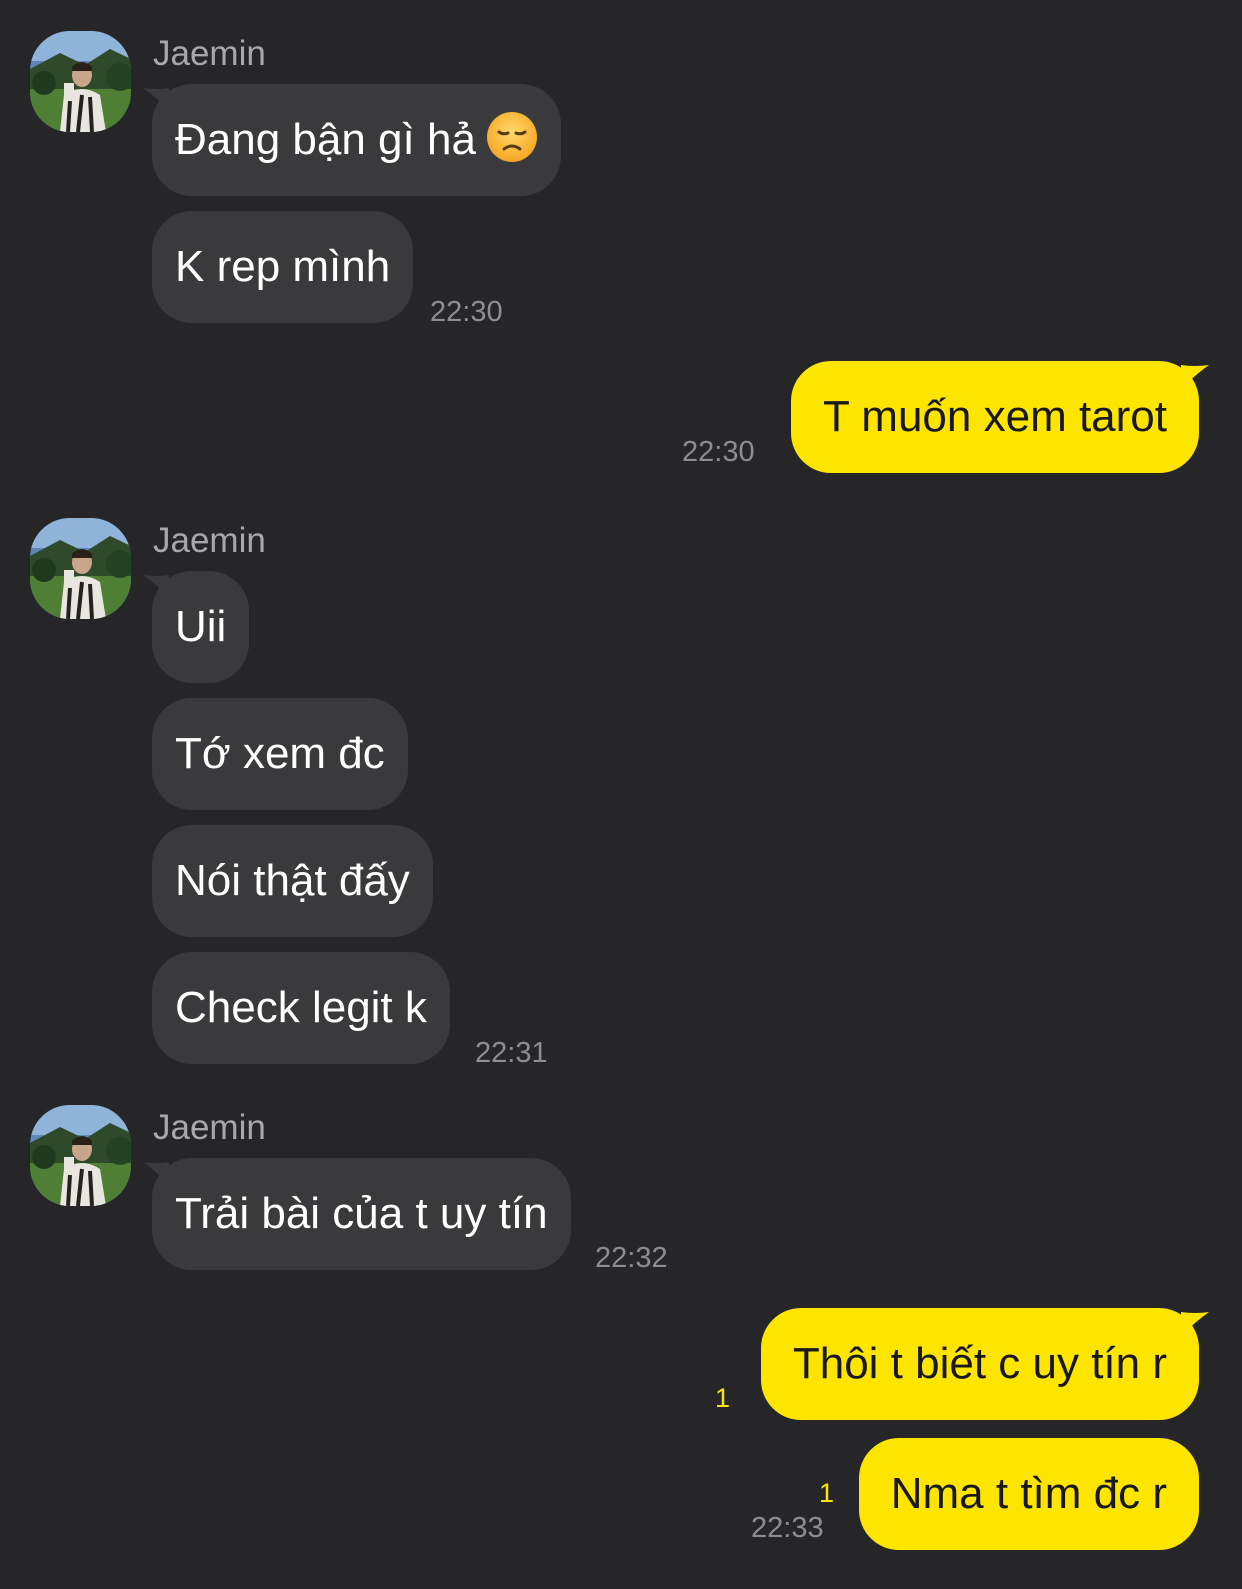 This screenshot has width=1242, height=1589. What do you see at coordinates (787, 1528) in the screenshot?
I see `message-time: 22:33` at bounding box center [787, 1528].